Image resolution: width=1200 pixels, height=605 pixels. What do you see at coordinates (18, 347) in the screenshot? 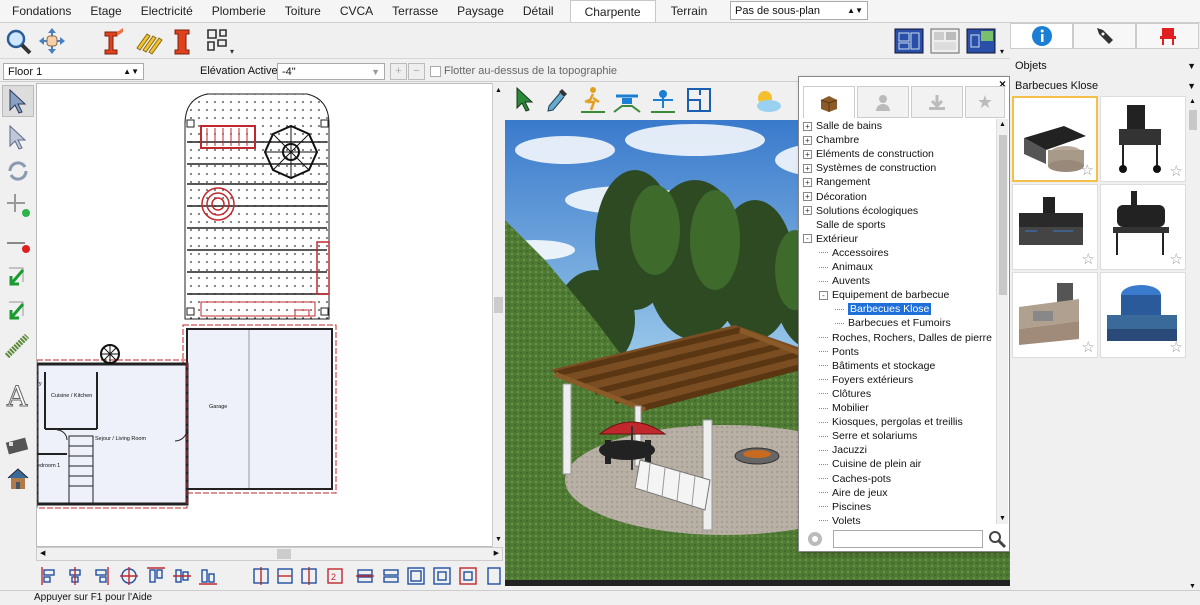
I see `texture-tool-icon` at bounding box center [18, 347].